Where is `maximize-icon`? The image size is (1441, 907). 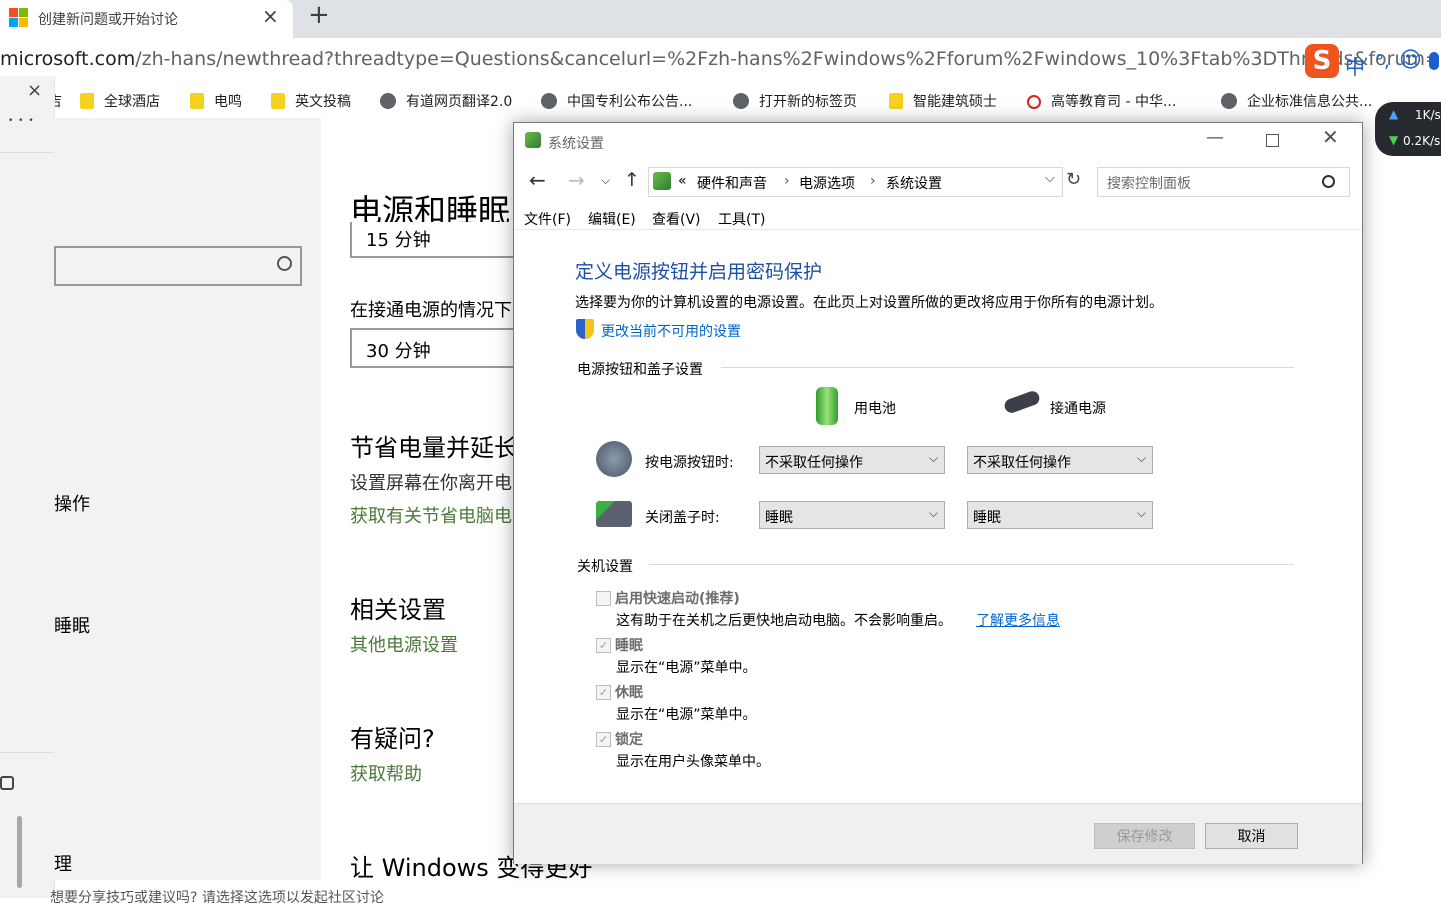
maximize-icon is located at coordinates (1272, 140).